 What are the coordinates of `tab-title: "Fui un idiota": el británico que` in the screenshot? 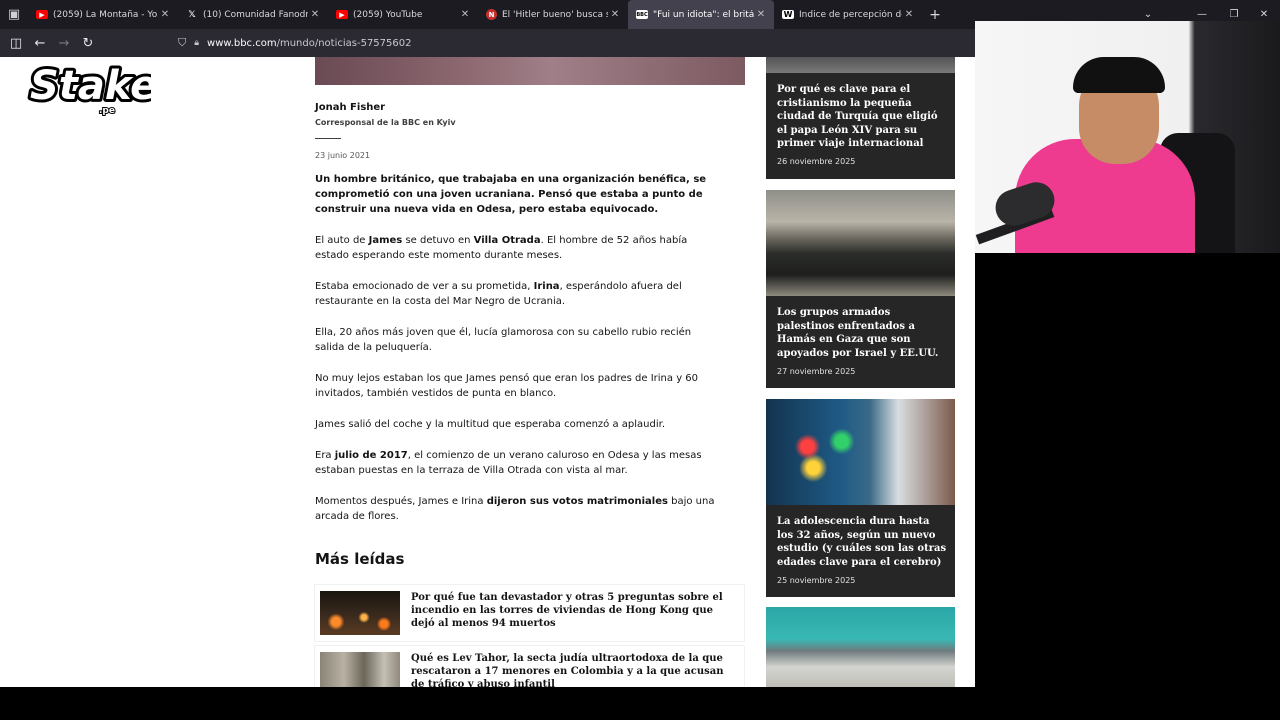 It's located at (703, 14).